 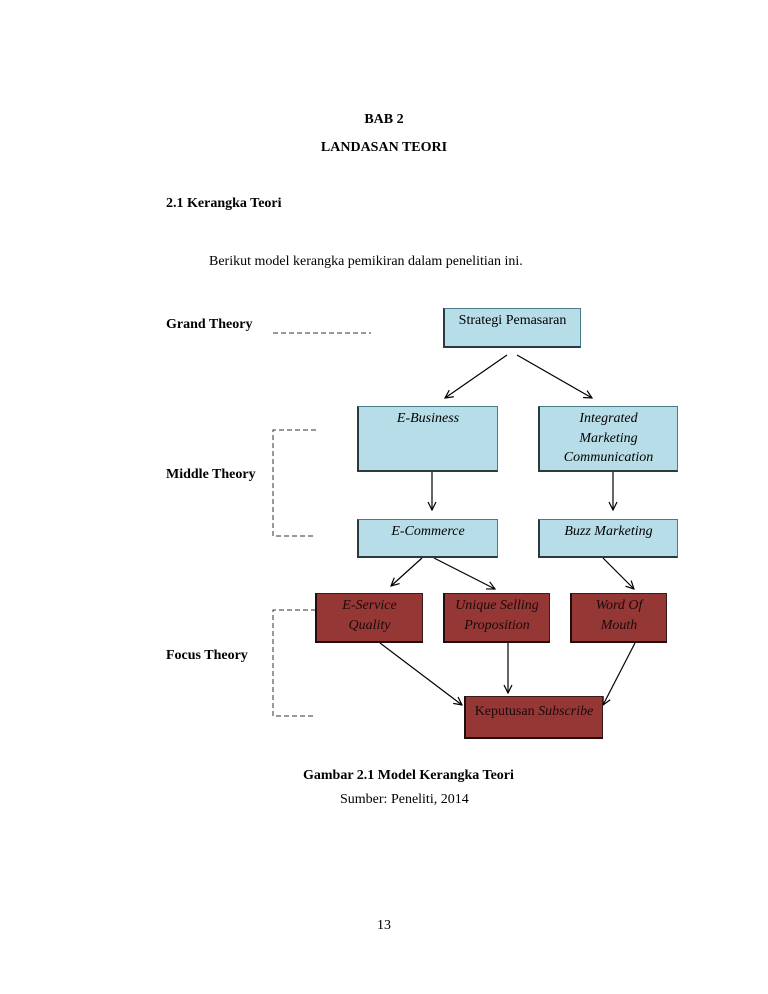 I want to click on node-integrated-marketing-communication: Integrated Marketing Communication, so click(x=608, y=439).